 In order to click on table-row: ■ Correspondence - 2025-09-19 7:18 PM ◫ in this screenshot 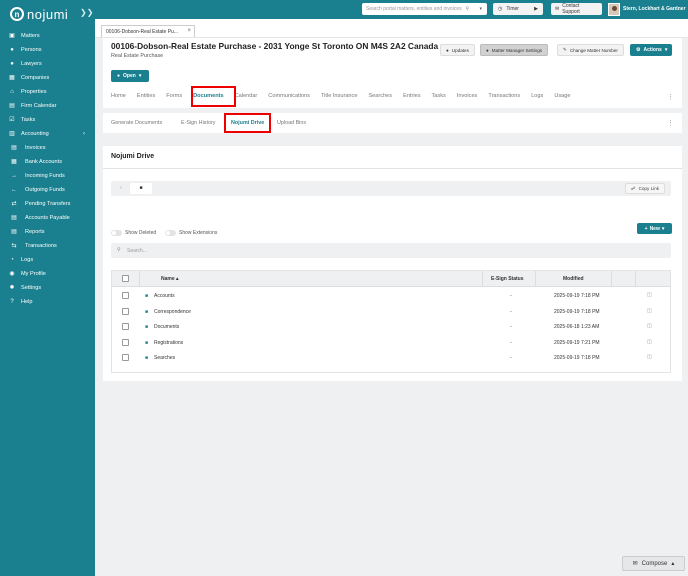, I will do `click(391, 312)`.